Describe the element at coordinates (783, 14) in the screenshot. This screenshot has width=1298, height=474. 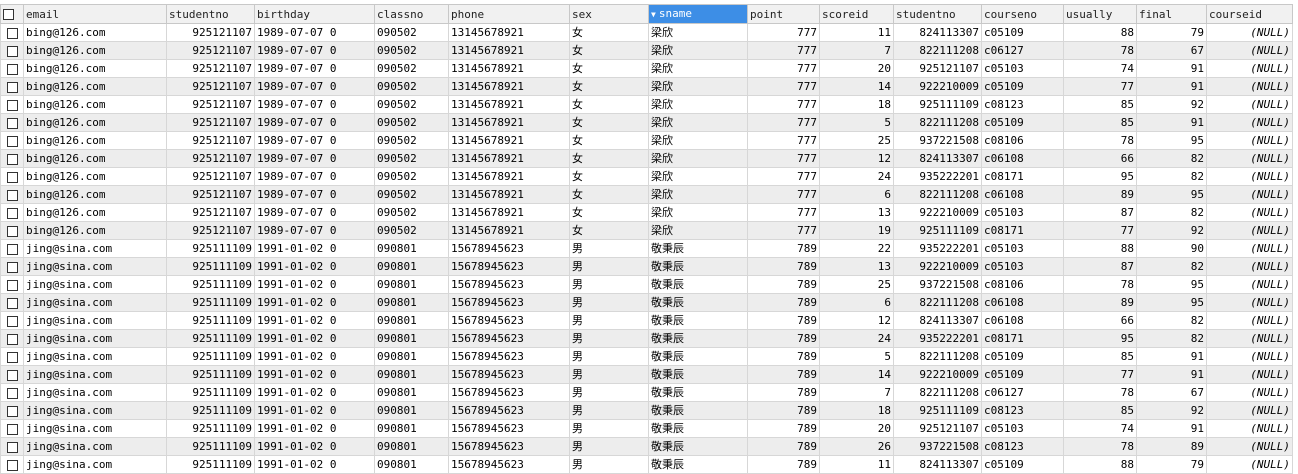
I see `column-header-point: point` at that location.